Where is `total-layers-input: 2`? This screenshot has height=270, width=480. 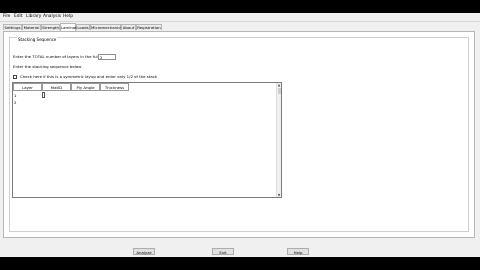
total-layers-input: 2 is located at coordinates (107, 57).